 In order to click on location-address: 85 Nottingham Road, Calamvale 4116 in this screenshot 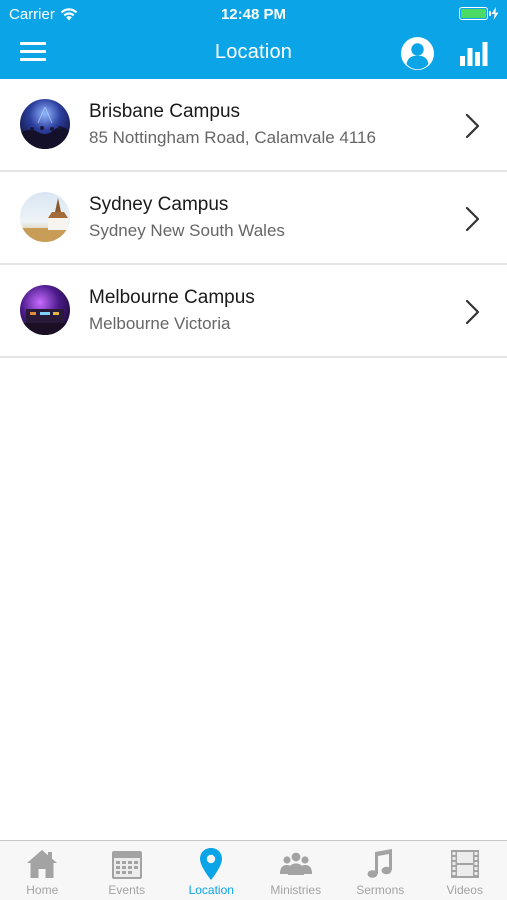, I will do `click(232, 137)`.